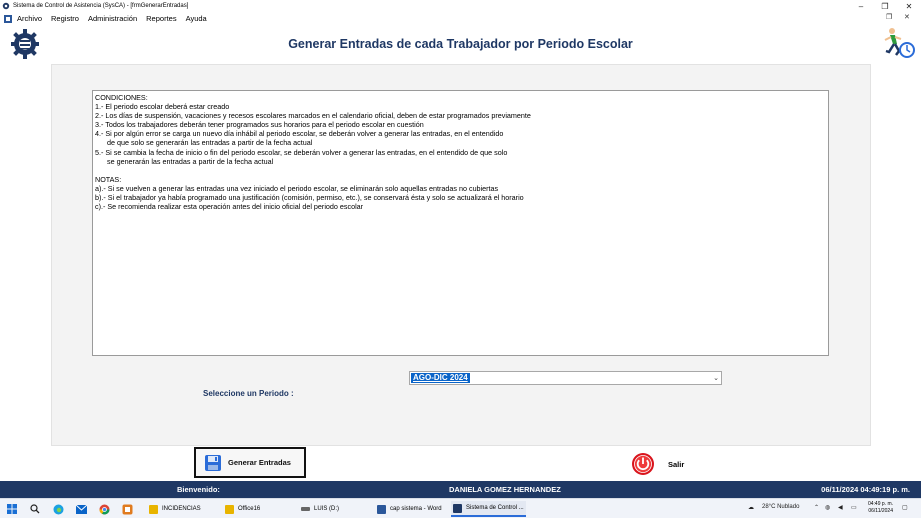  Describe the element at coordinates (505, 489) in the screenshot. I see `user-name: DANIELA GOMEZ HERNANDEZ` at that location.